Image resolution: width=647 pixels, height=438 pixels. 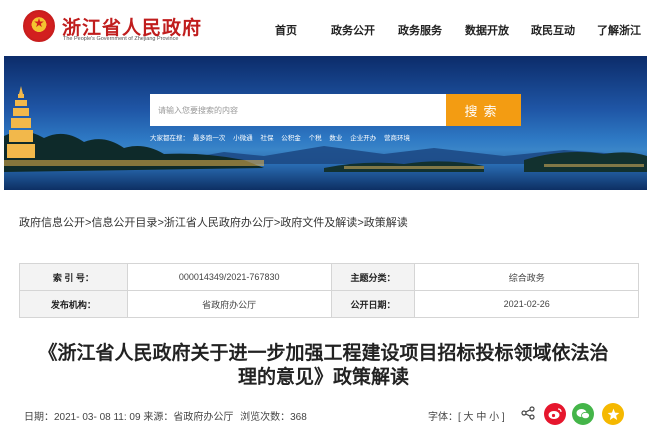 What do you see at coordinates (555, 414) in the screenshot?
I see `weibo-icon` at bounding box center [555, 414].